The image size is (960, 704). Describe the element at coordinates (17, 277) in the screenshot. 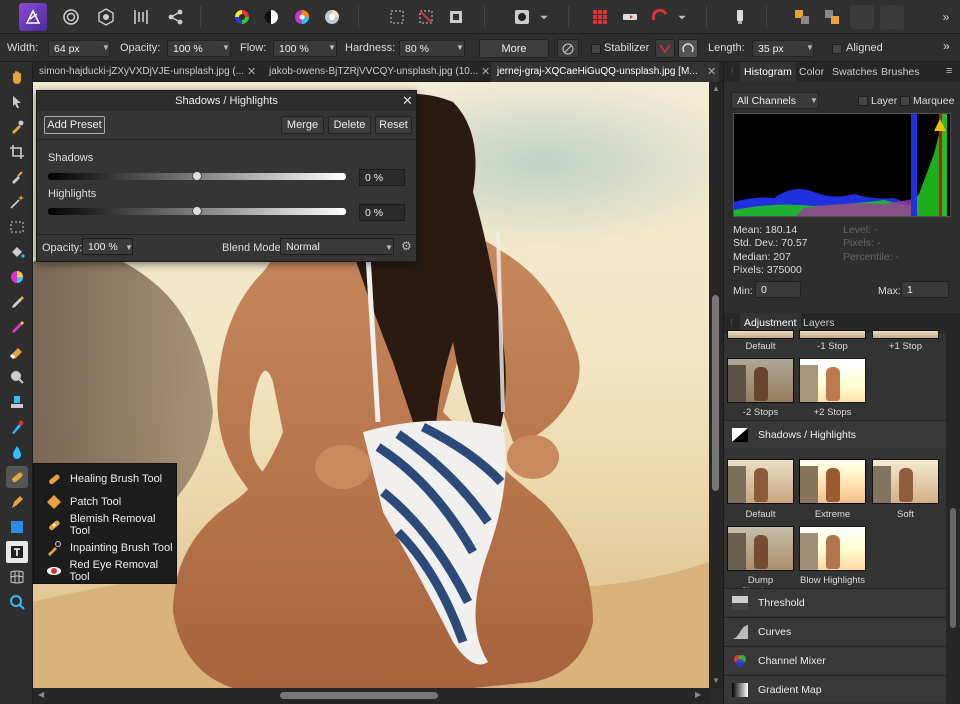

I see `gradient-tool-icon` at that location.